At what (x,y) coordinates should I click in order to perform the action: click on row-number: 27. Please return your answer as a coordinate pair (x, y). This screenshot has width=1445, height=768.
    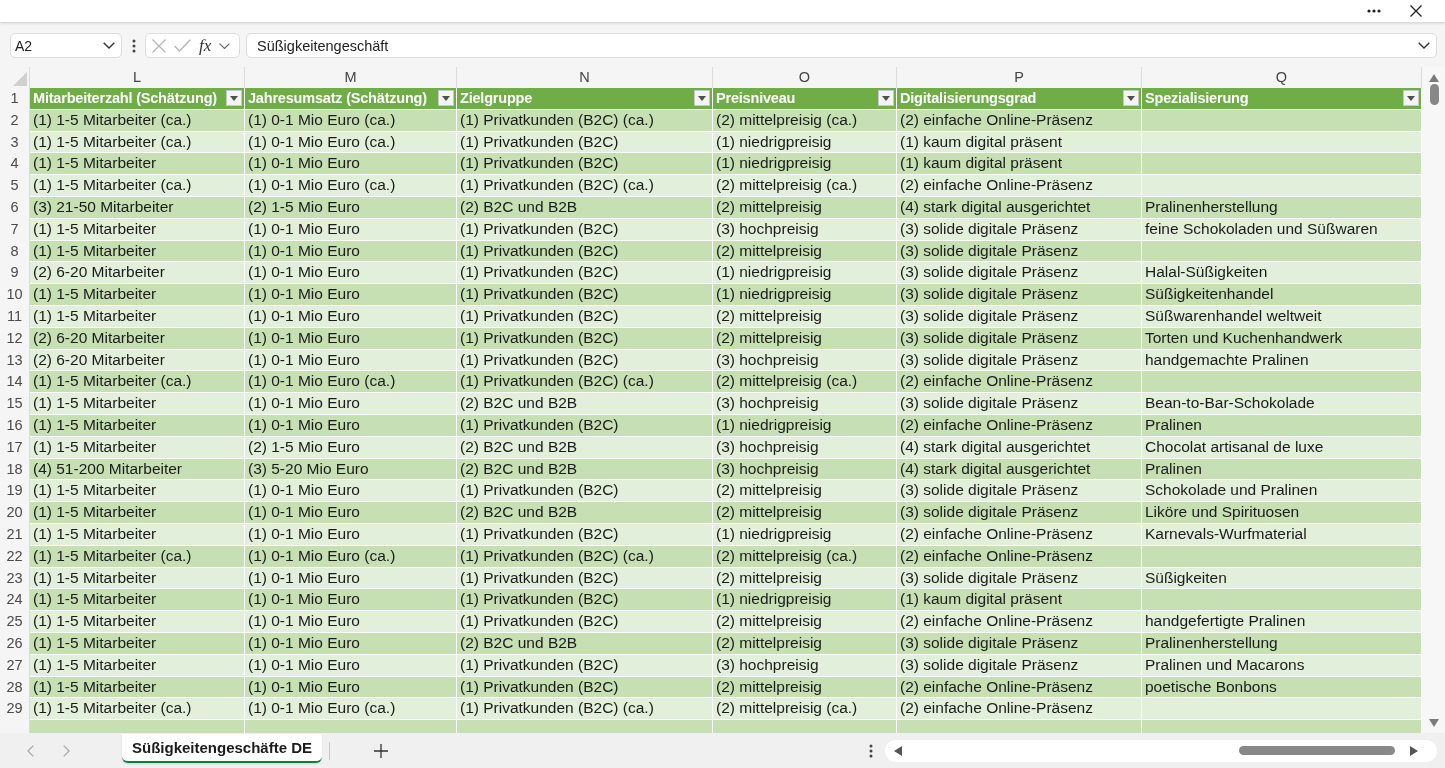
    Looking at the image, I should click on (15, 665).